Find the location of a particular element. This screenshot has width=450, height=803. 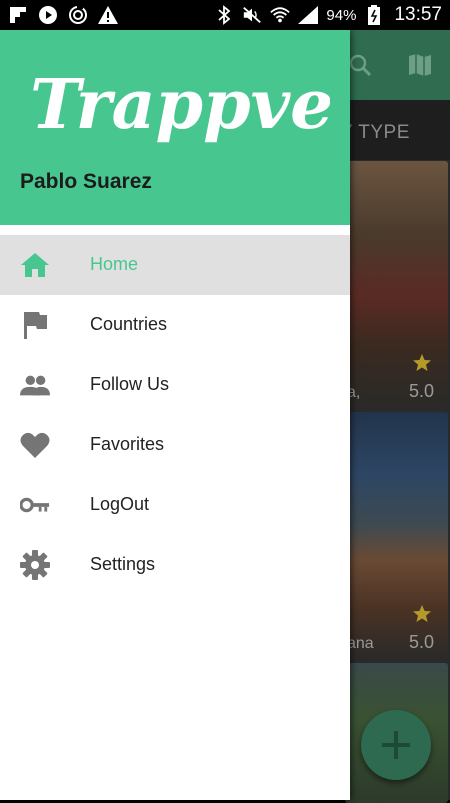

clock: 13:57 is located at coordinates (418, 14).